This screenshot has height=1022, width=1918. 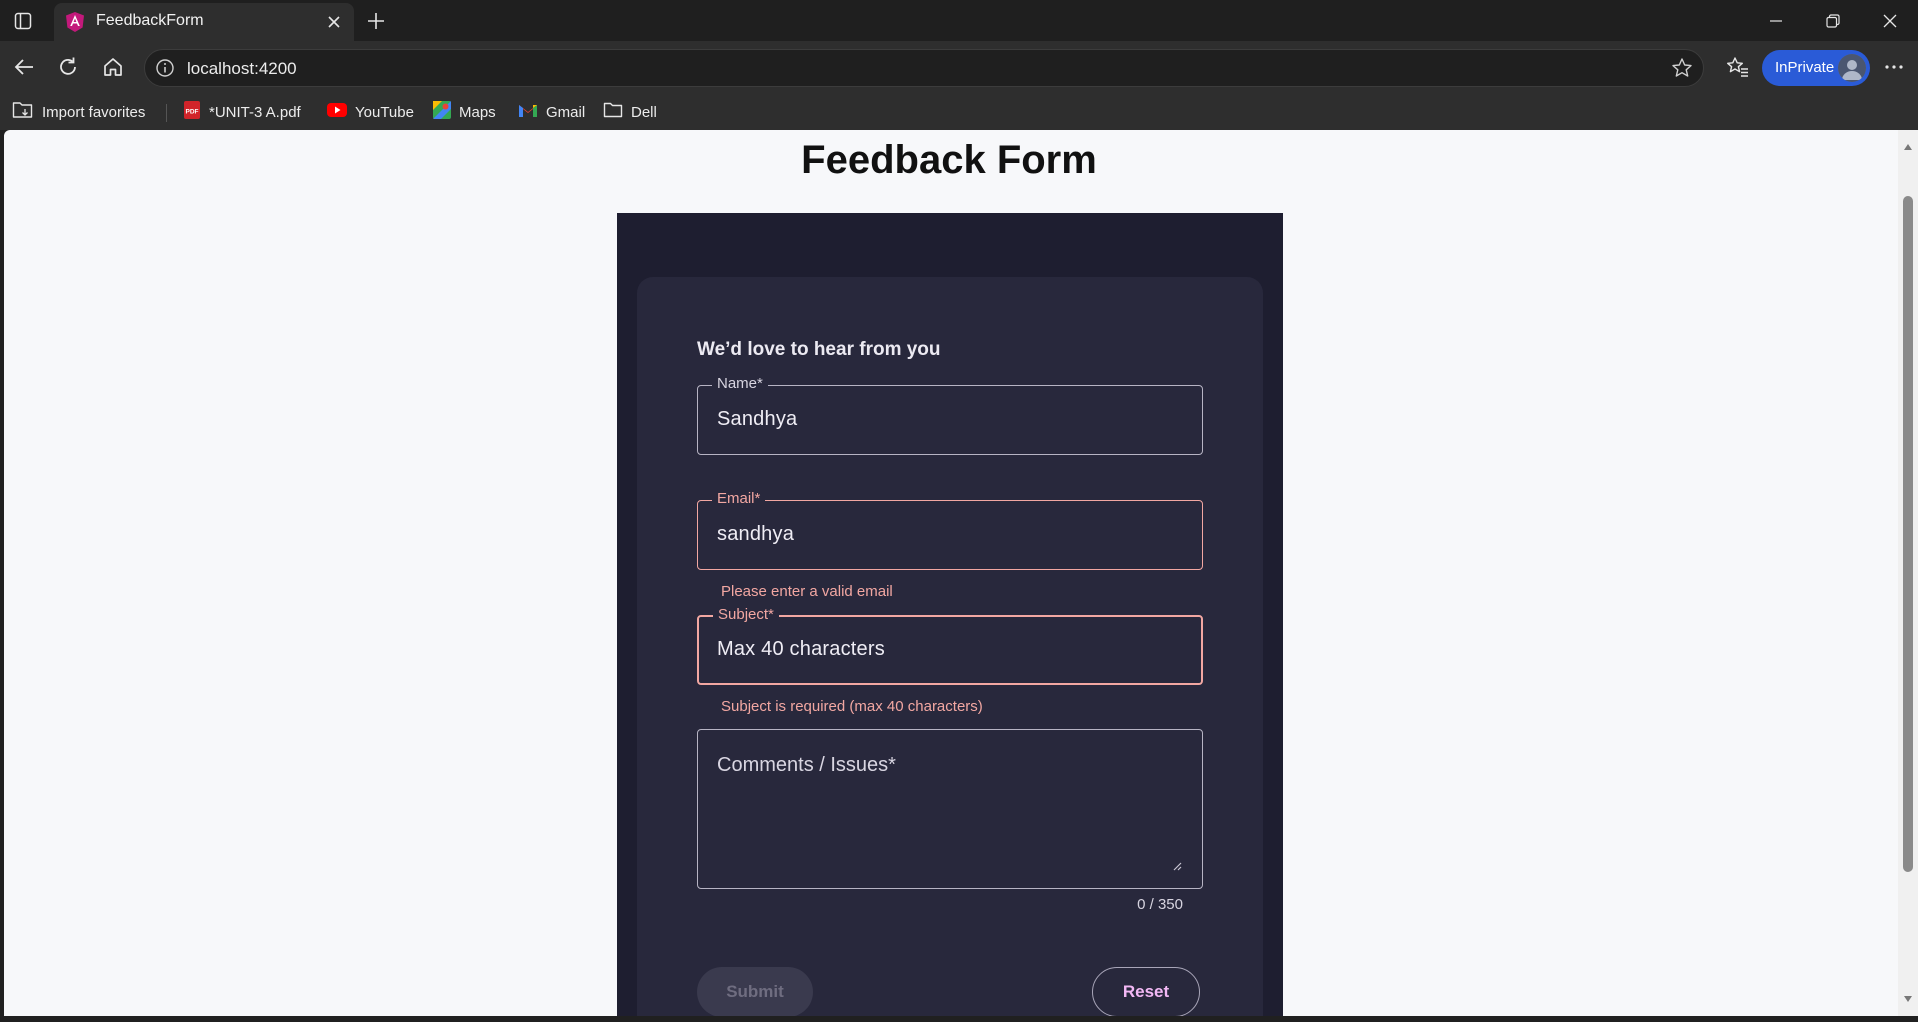 What do you see at coordinates (337, 112) in the screenshot?
I see `youtube-icon` at bounding box center [337, 112].